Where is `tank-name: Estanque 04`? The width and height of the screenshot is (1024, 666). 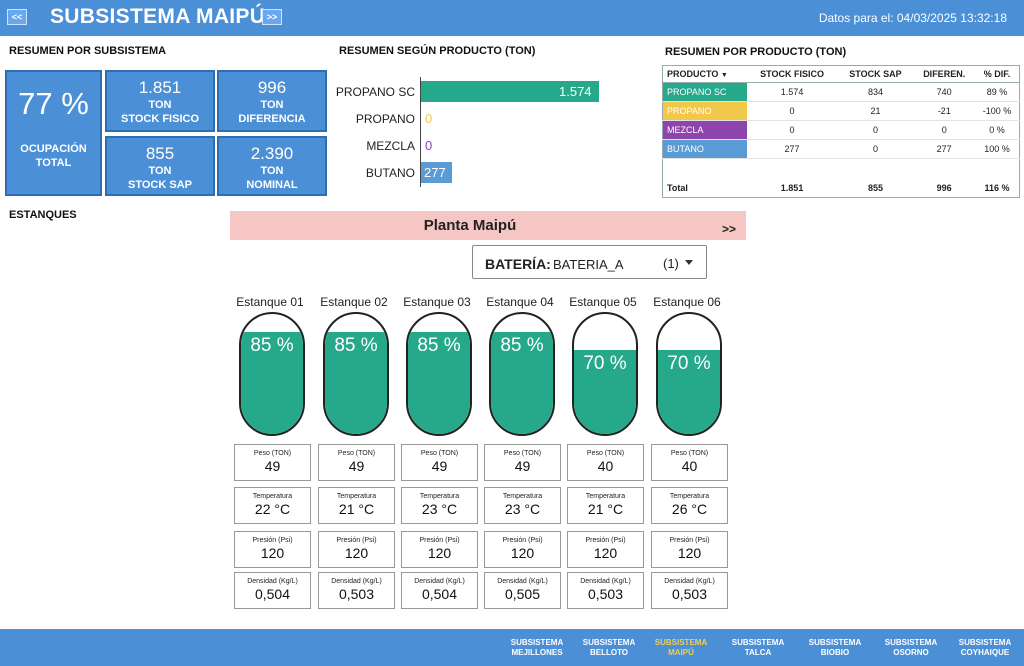
tank-name: Estanque 04 is located at coordinates (520, 302).